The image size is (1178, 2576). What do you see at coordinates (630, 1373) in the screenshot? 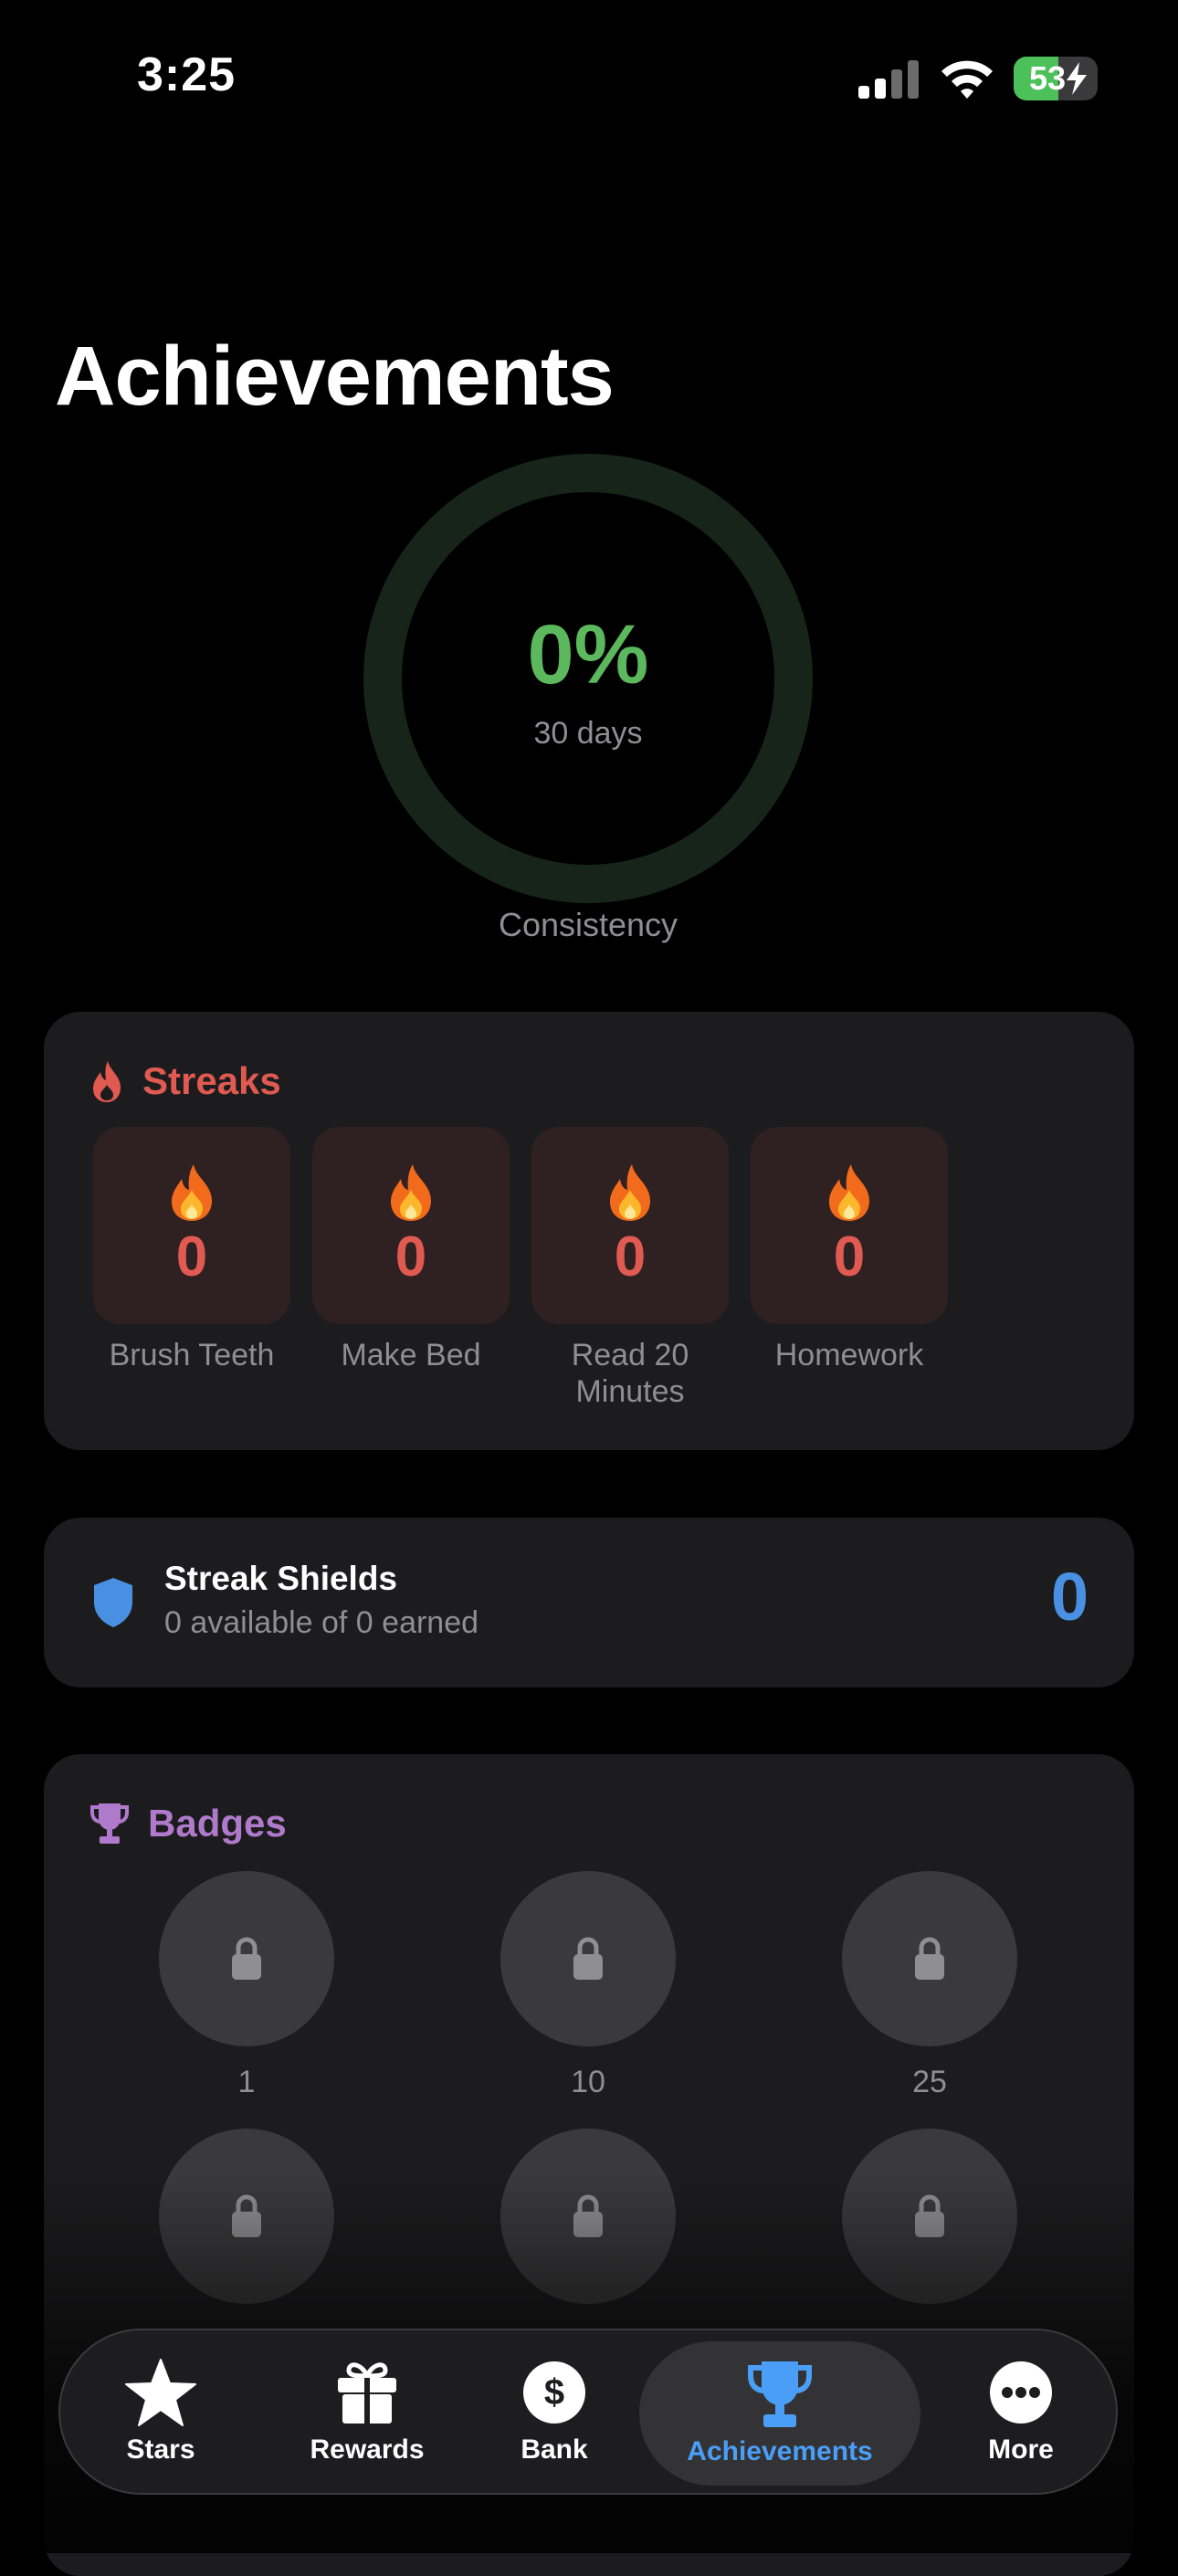
I see `streak-label: Read 20 Minutes` at bounding box center [630, 1373].